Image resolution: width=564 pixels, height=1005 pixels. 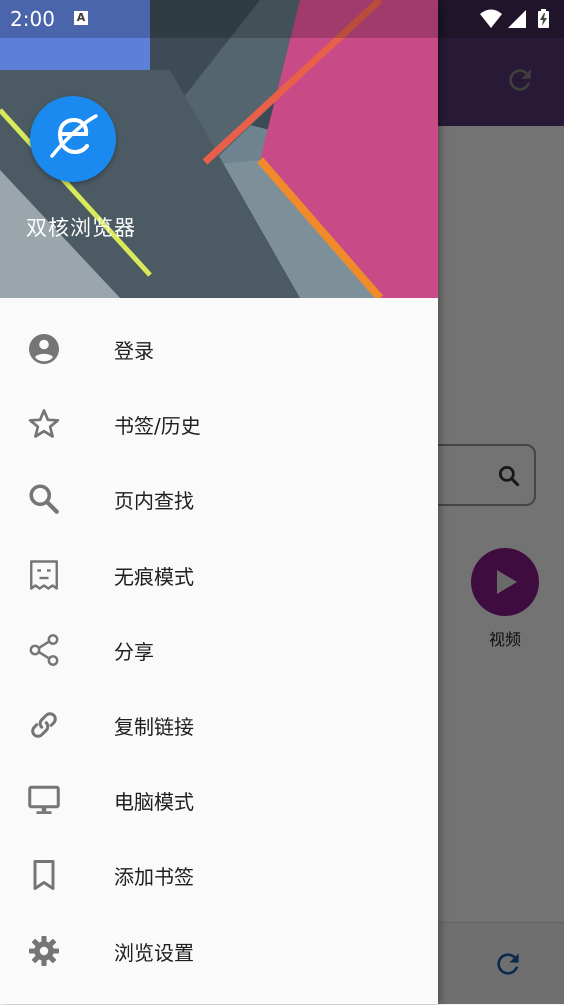 I want to click on menu-item-share: 分享, so click(x=219, y=649).